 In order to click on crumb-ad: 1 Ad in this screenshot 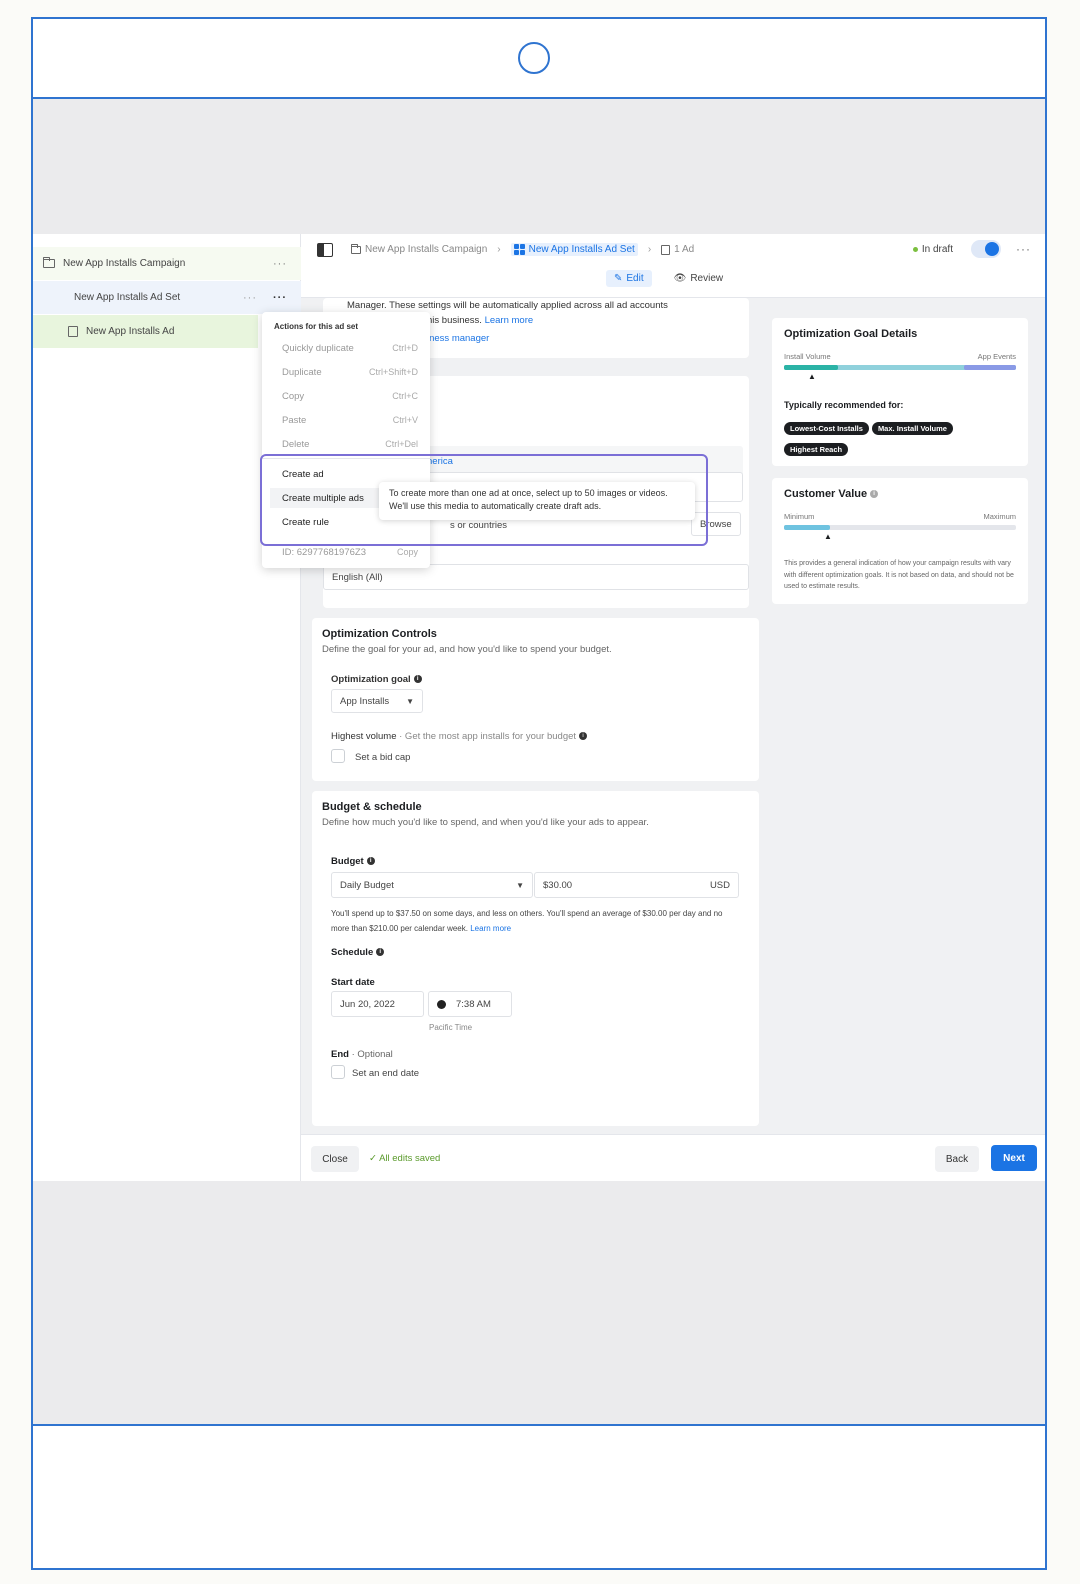, I will do `click(677, 249)`.